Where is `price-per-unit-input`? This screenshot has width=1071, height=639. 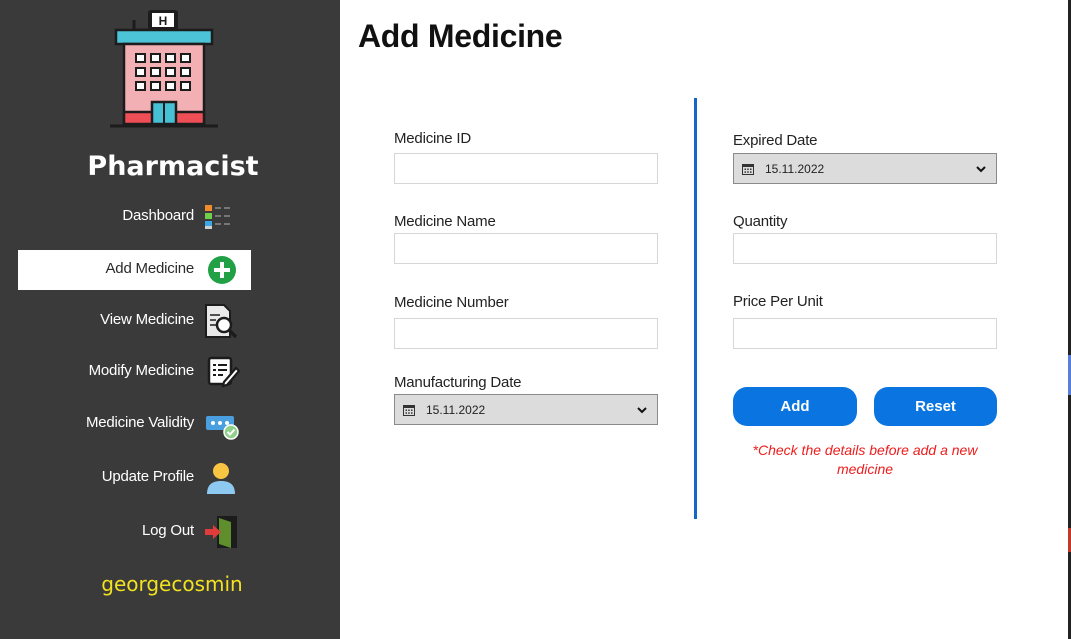
price-per-unit-input is located at coordinates (865, 333).